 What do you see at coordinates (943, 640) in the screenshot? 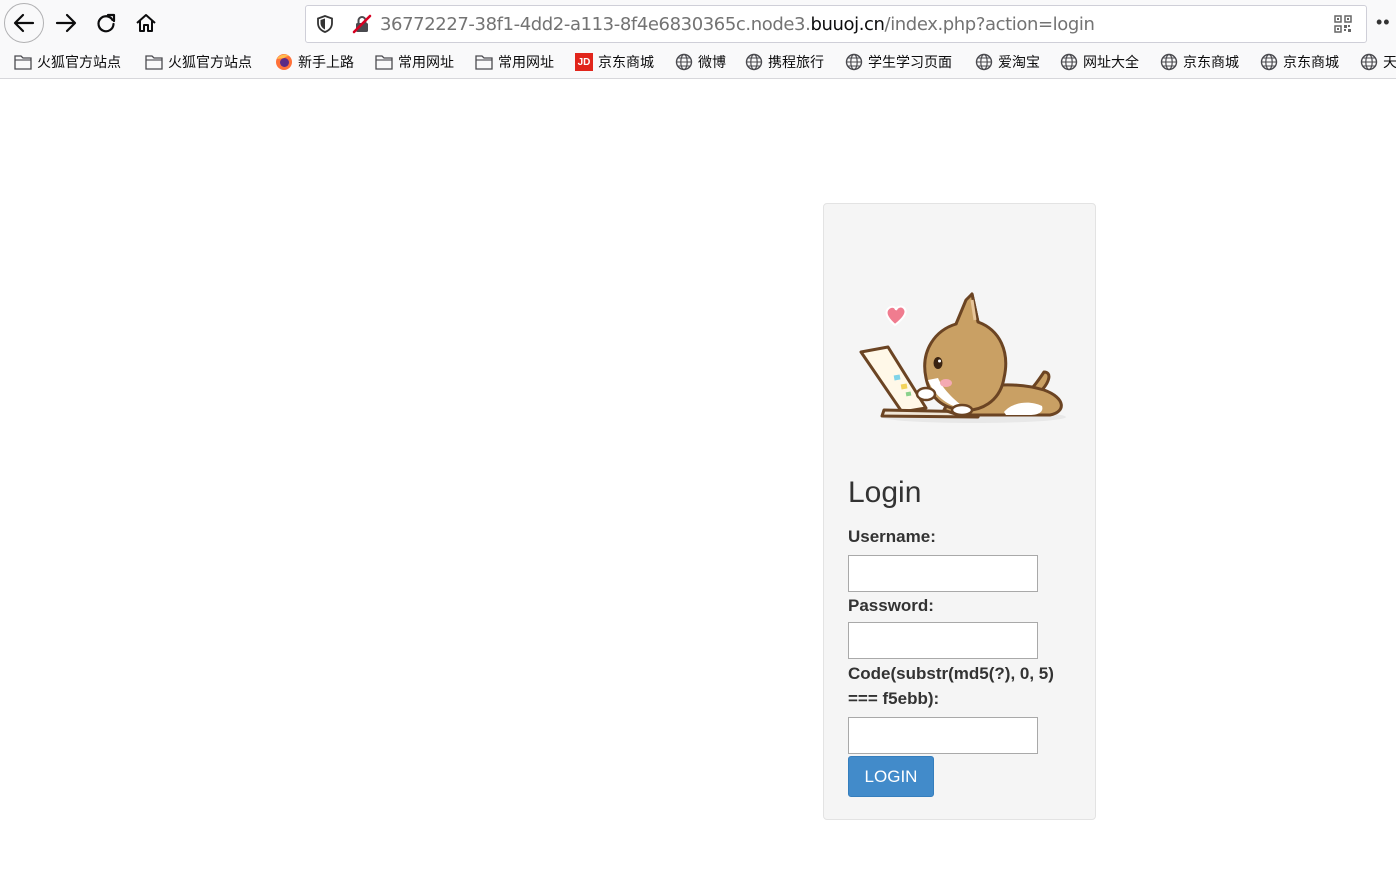
I see `password-input` at bounding box center [943, 640].